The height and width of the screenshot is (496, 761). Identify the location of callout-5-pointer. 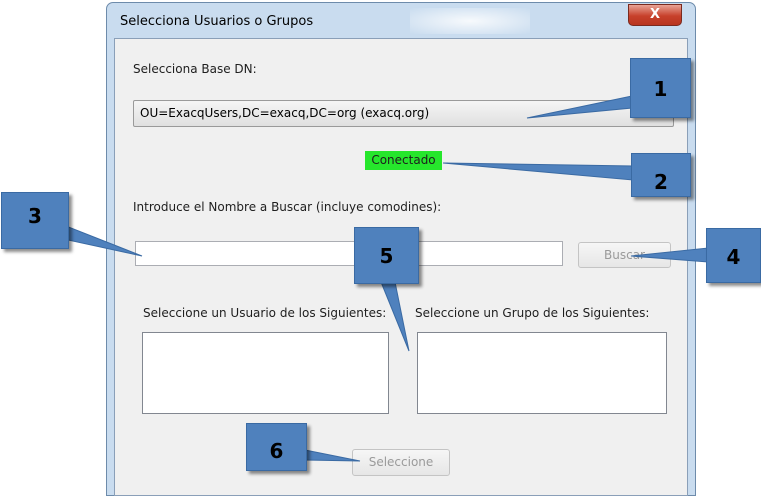
(395, 316).